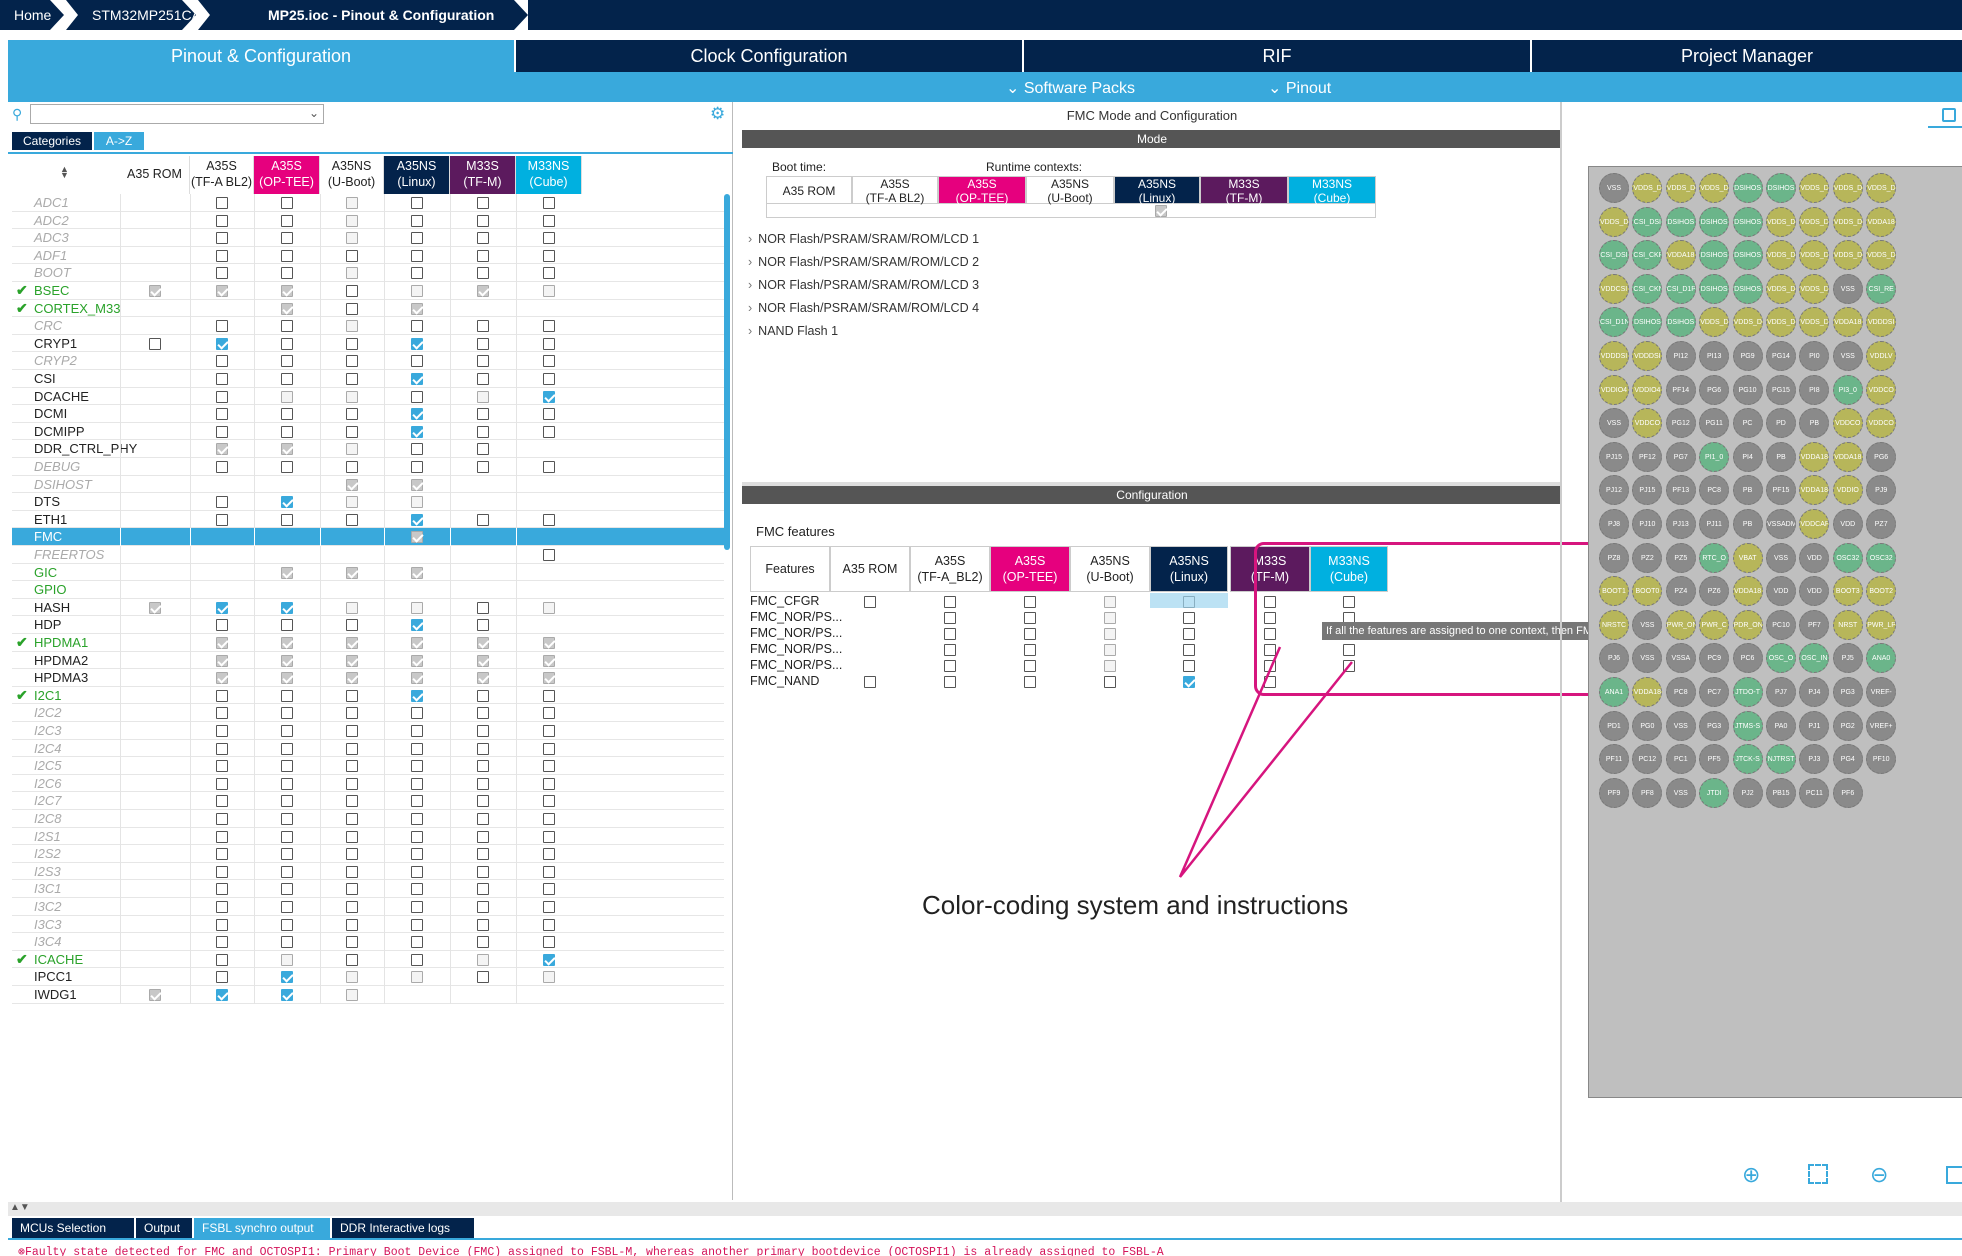 The height and width of the screenshot is (1256, 1962). I want to click on chip-pin: PC8, so click(1680, 692).